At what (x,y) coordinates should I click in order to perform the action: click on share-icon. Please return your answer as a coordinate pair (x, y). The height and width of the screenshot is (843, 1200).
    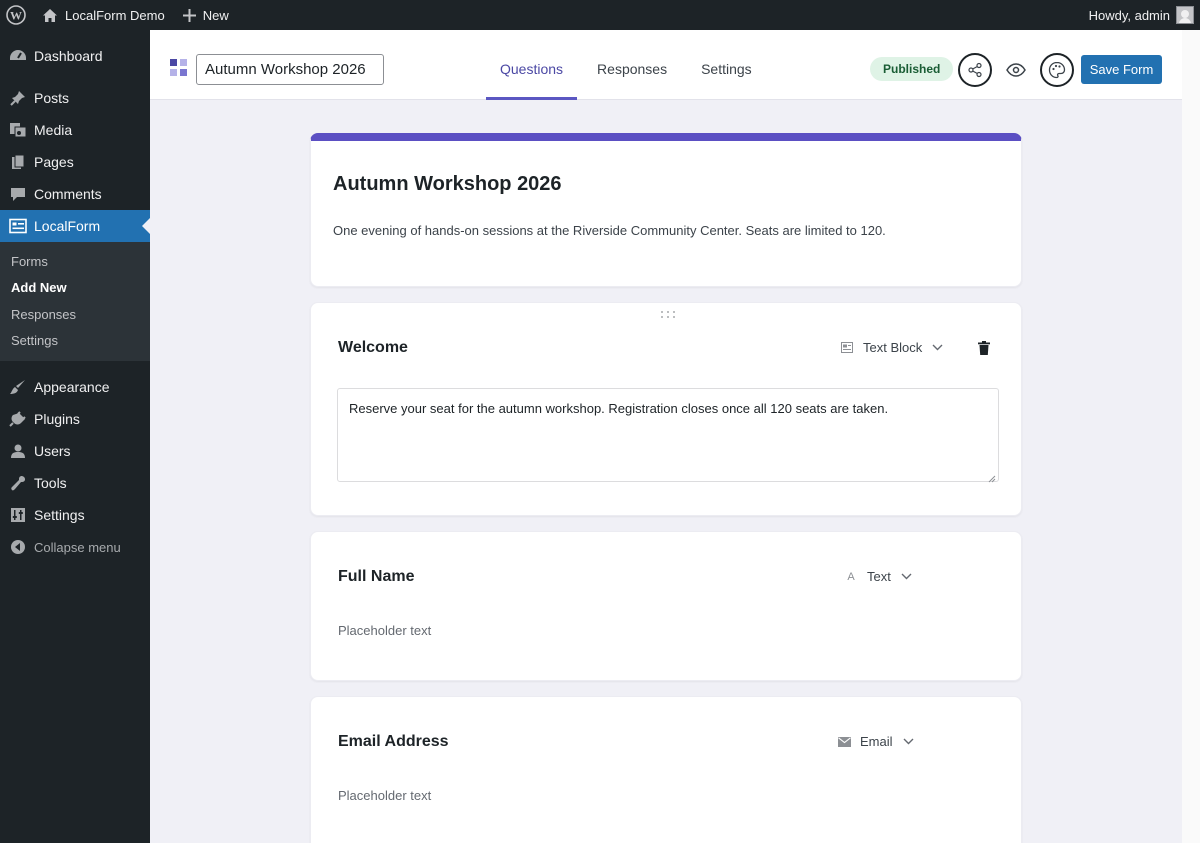
    Looking at the image, I should click on (975, 70).